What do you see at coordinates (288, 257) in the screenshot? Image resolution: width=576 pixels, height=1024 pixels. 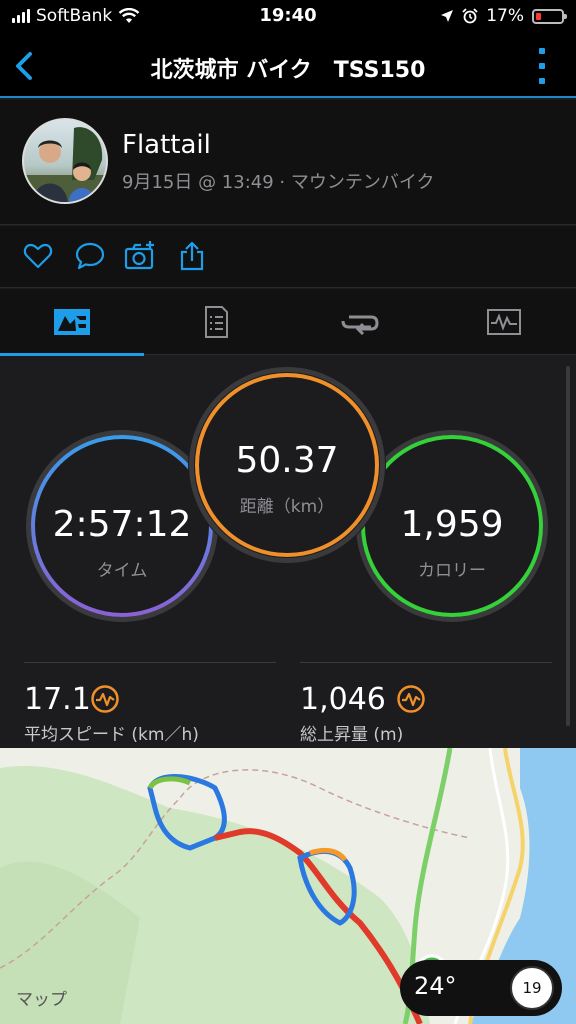 I see `action-bar` at bounding box center [288, 257].